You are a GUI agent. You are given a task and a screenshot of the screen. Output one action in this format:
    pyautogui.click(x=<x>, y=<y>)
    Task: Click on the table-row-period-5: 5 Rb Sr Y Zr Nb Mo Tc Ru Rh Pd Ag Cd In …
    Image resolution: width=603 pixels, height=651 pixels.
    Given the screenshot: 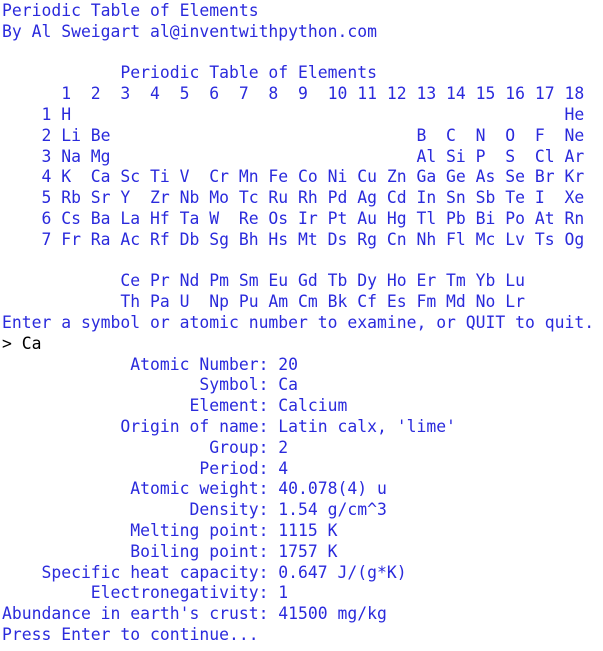 What is the action you would take?
    pyautogui.click(x=293, y=198)
    